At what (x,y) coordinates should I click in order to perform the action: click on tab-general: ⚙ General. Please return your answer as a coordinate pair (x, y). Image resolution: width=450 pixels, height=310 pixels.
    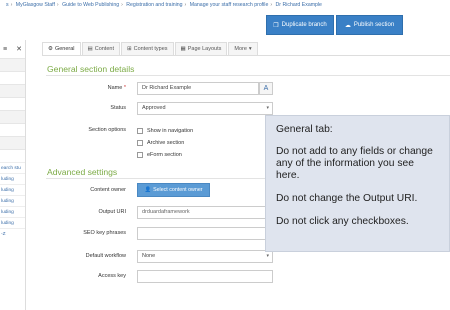
    Looking at the image, I should click on (61, 48).